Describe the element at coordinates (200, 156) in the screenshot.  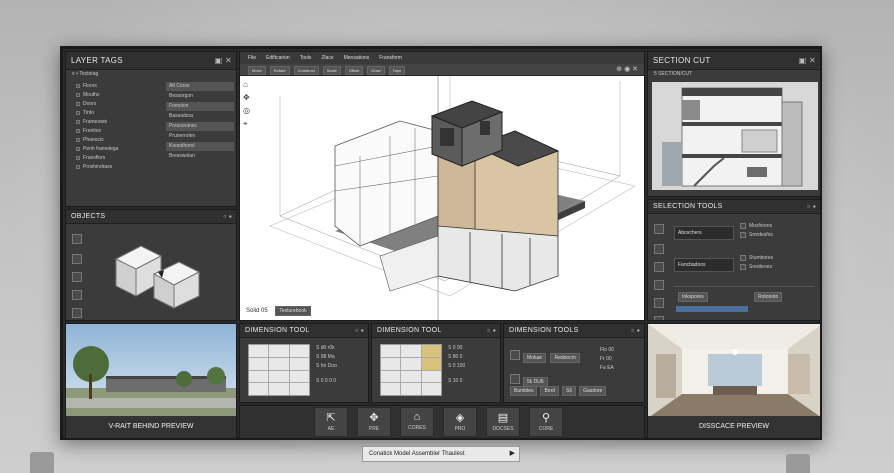
I see `layer-tag-item: Bresswolan` at that location.